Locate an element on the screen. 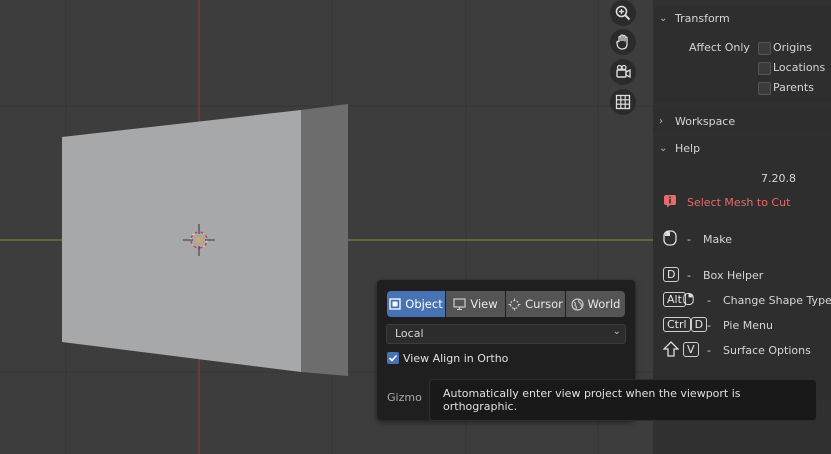 This screenshot has height=454, width=831. tab-object: Object is located at coordinates (416, 304).